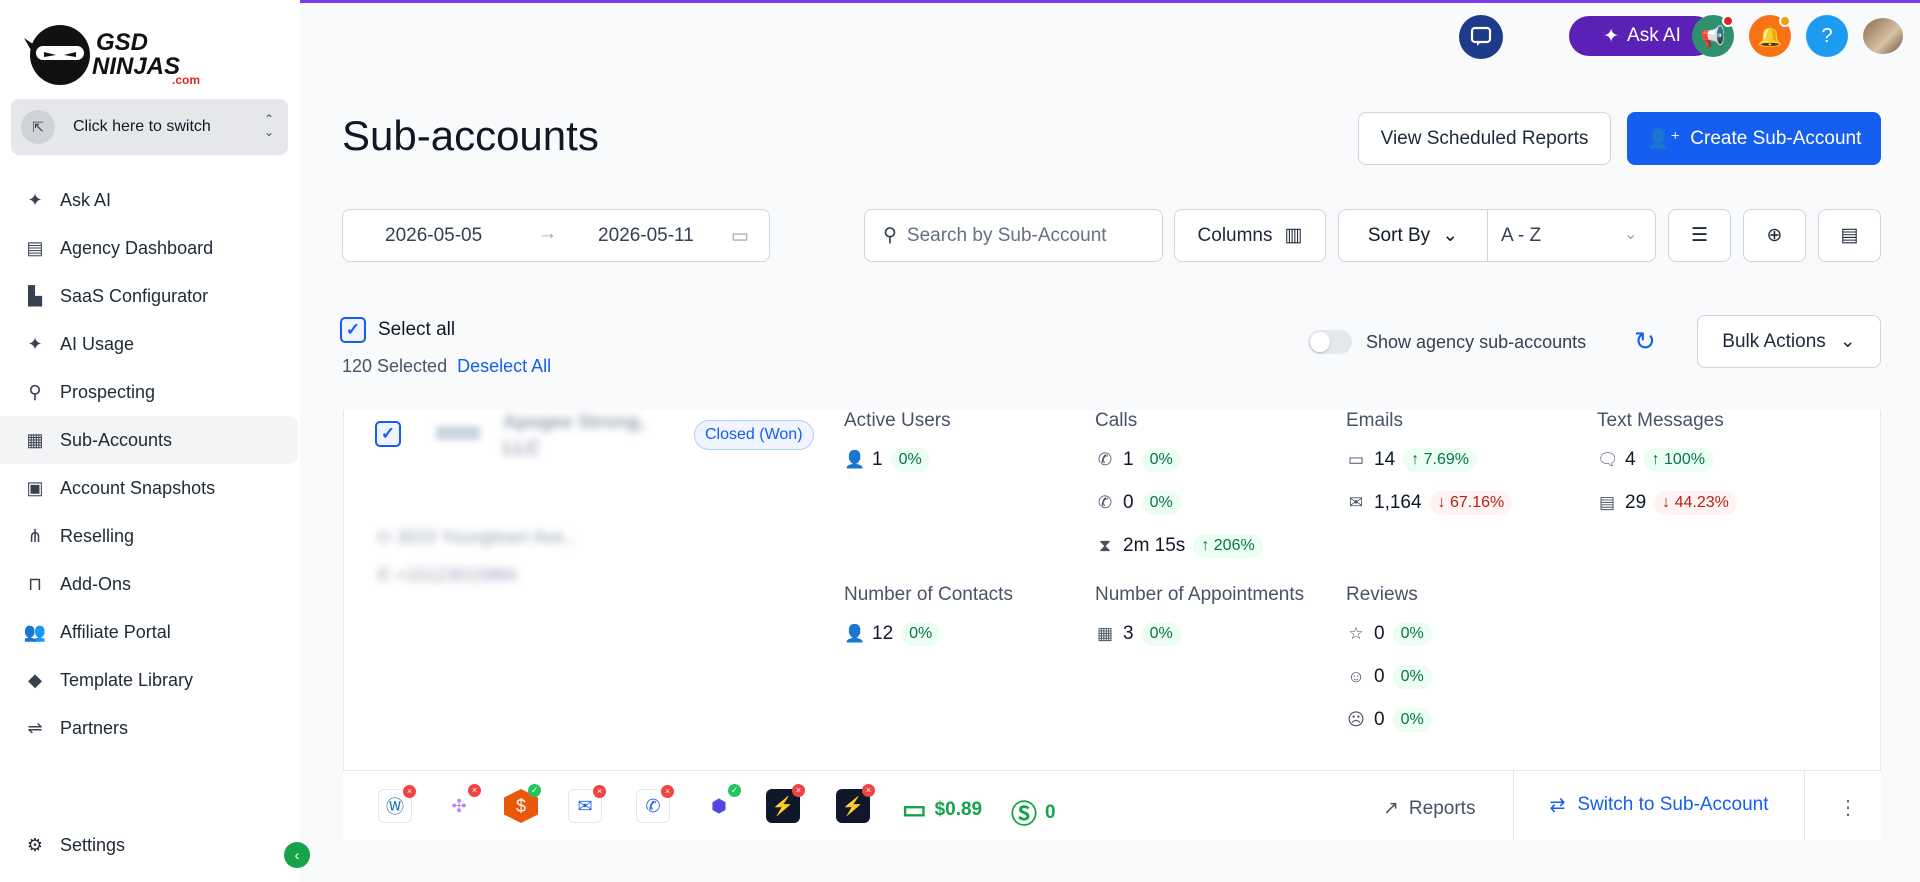 Image resolution: width=1920 pixels, height=882 pixels. Describe the element at coordinates (1476, 341) in the screenshot. I see `show-agency-label: Show agency sub-accounts` at that location.